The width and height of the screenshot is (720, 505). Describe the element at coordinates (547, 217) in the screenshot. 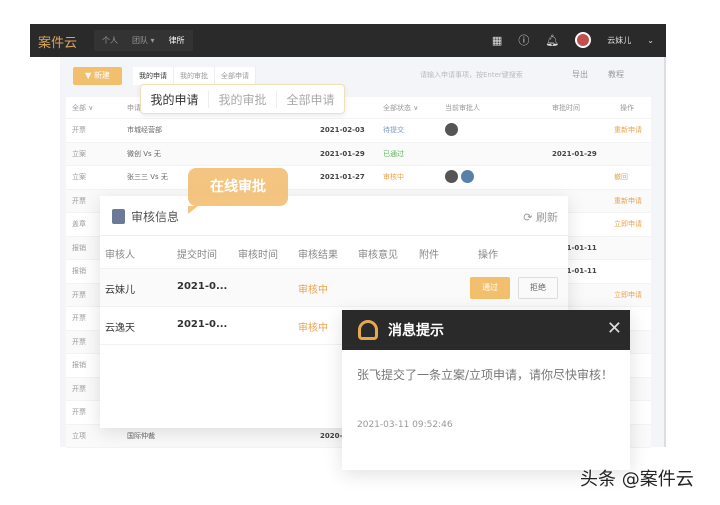

I see `refresh-label: 刷新` at that location.